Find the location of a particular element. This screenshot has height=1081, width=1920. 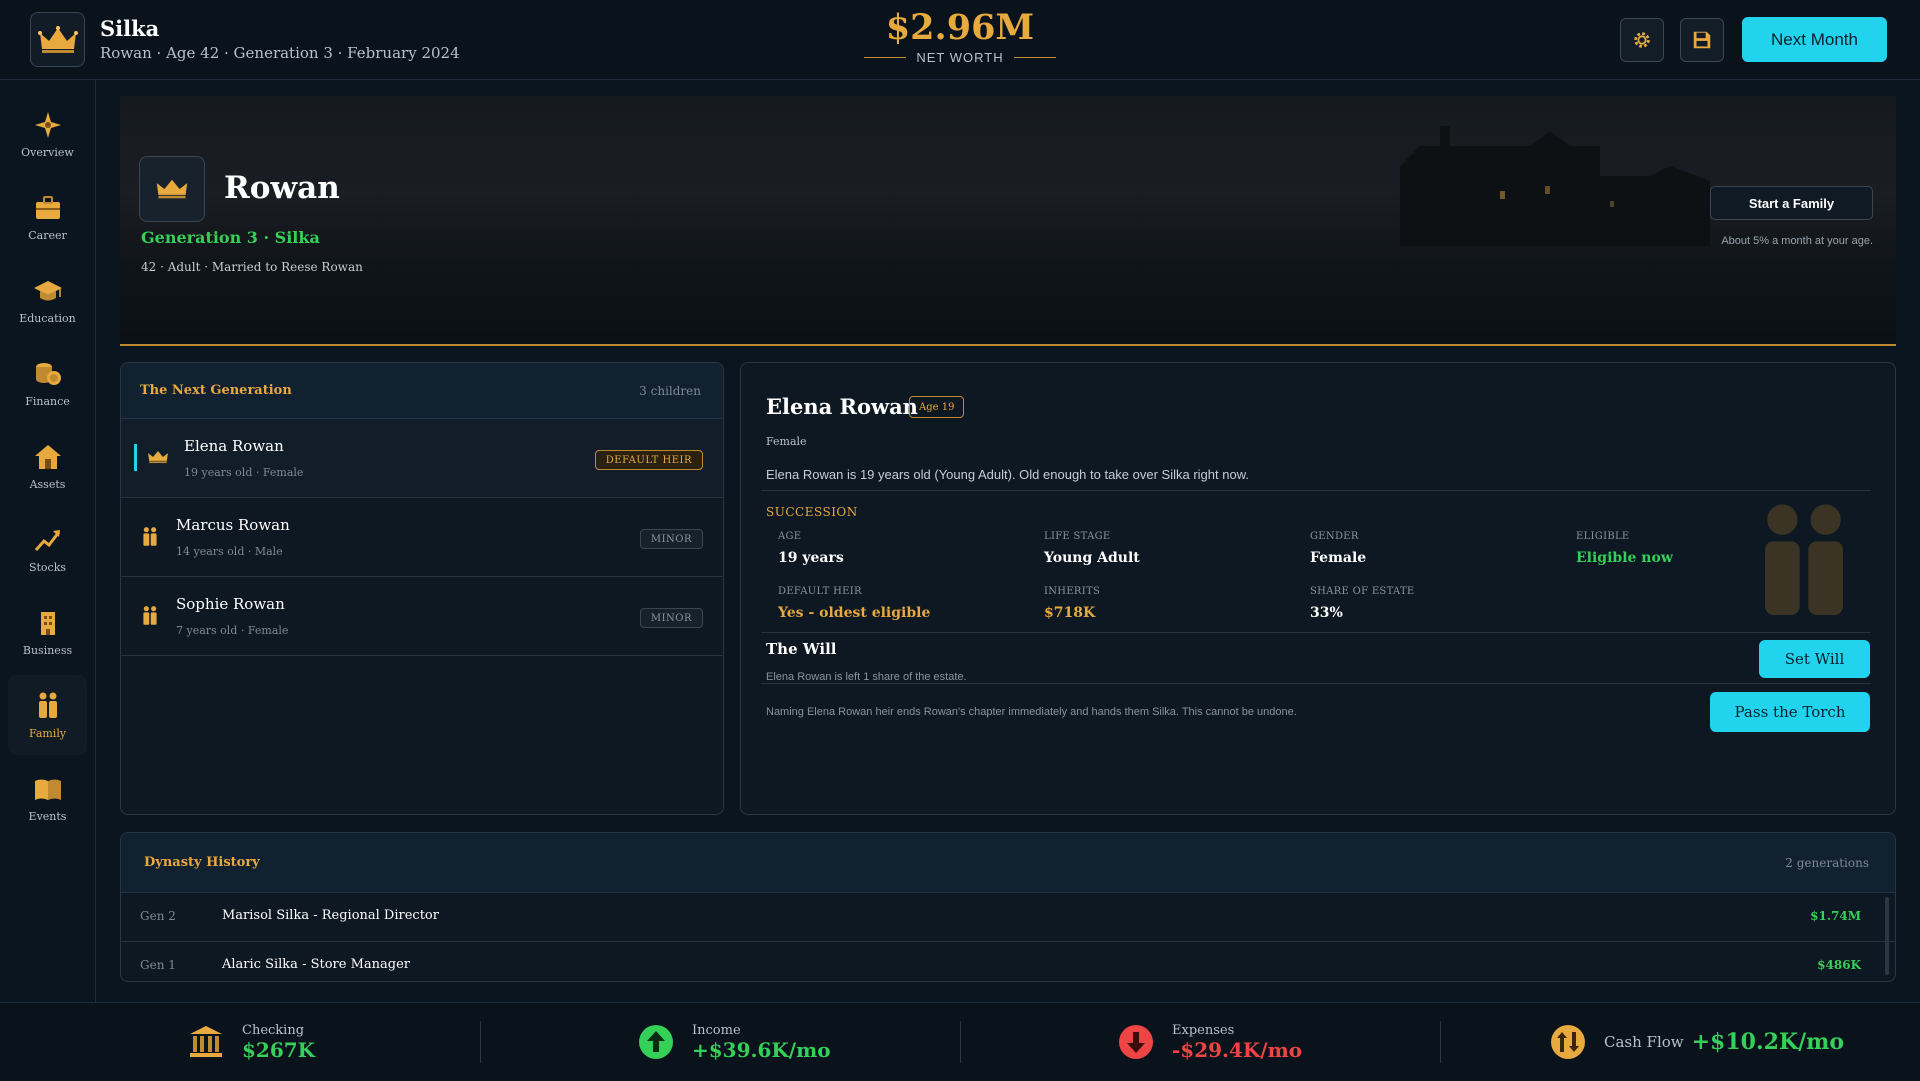

child-name: Marcus Rowan is located at coordinates (233, 525).